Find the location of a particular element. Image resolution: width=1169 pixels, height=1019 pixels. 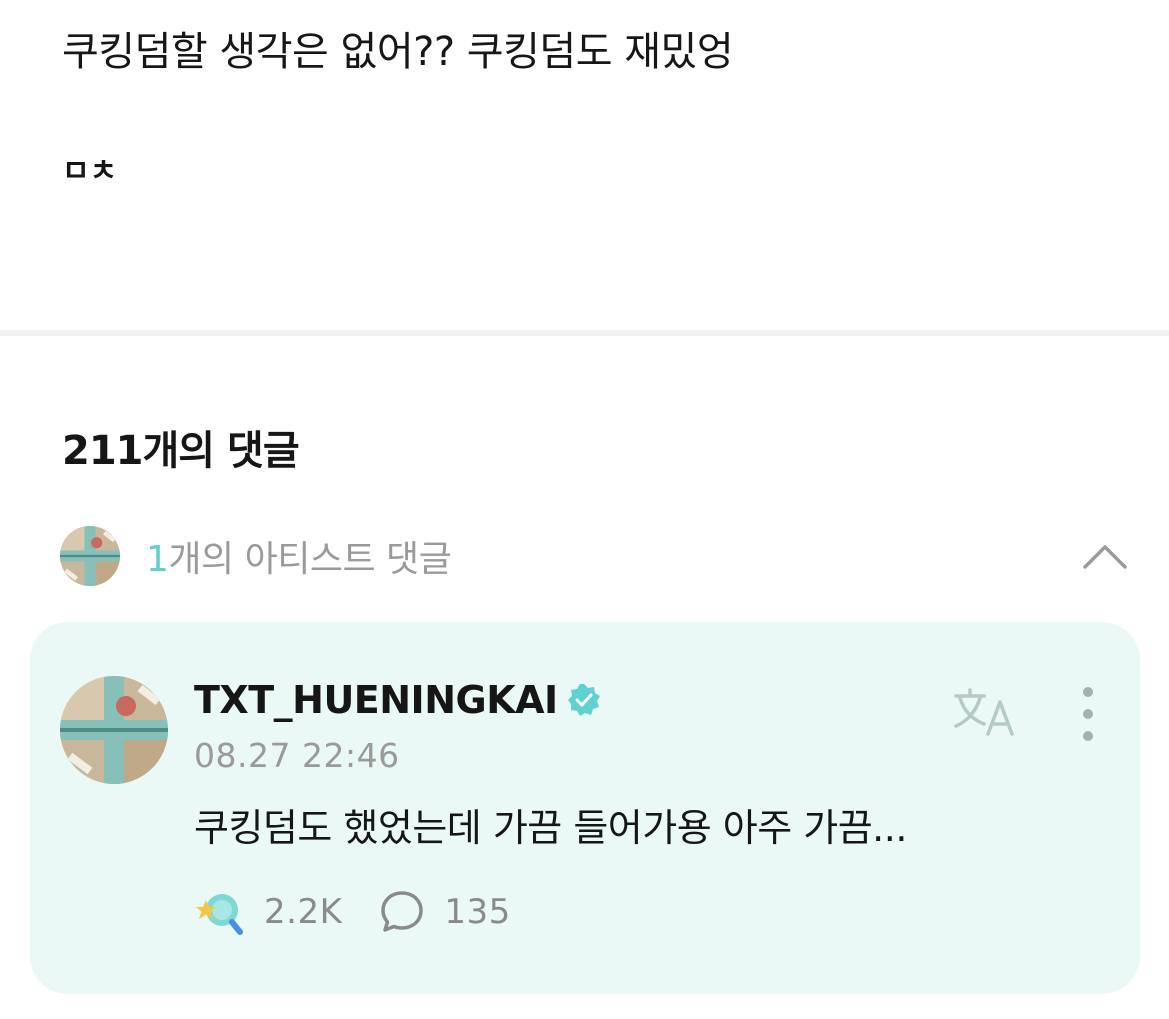

username-row: TXT_HUENINGKAI is located at coordinates (398, 700).